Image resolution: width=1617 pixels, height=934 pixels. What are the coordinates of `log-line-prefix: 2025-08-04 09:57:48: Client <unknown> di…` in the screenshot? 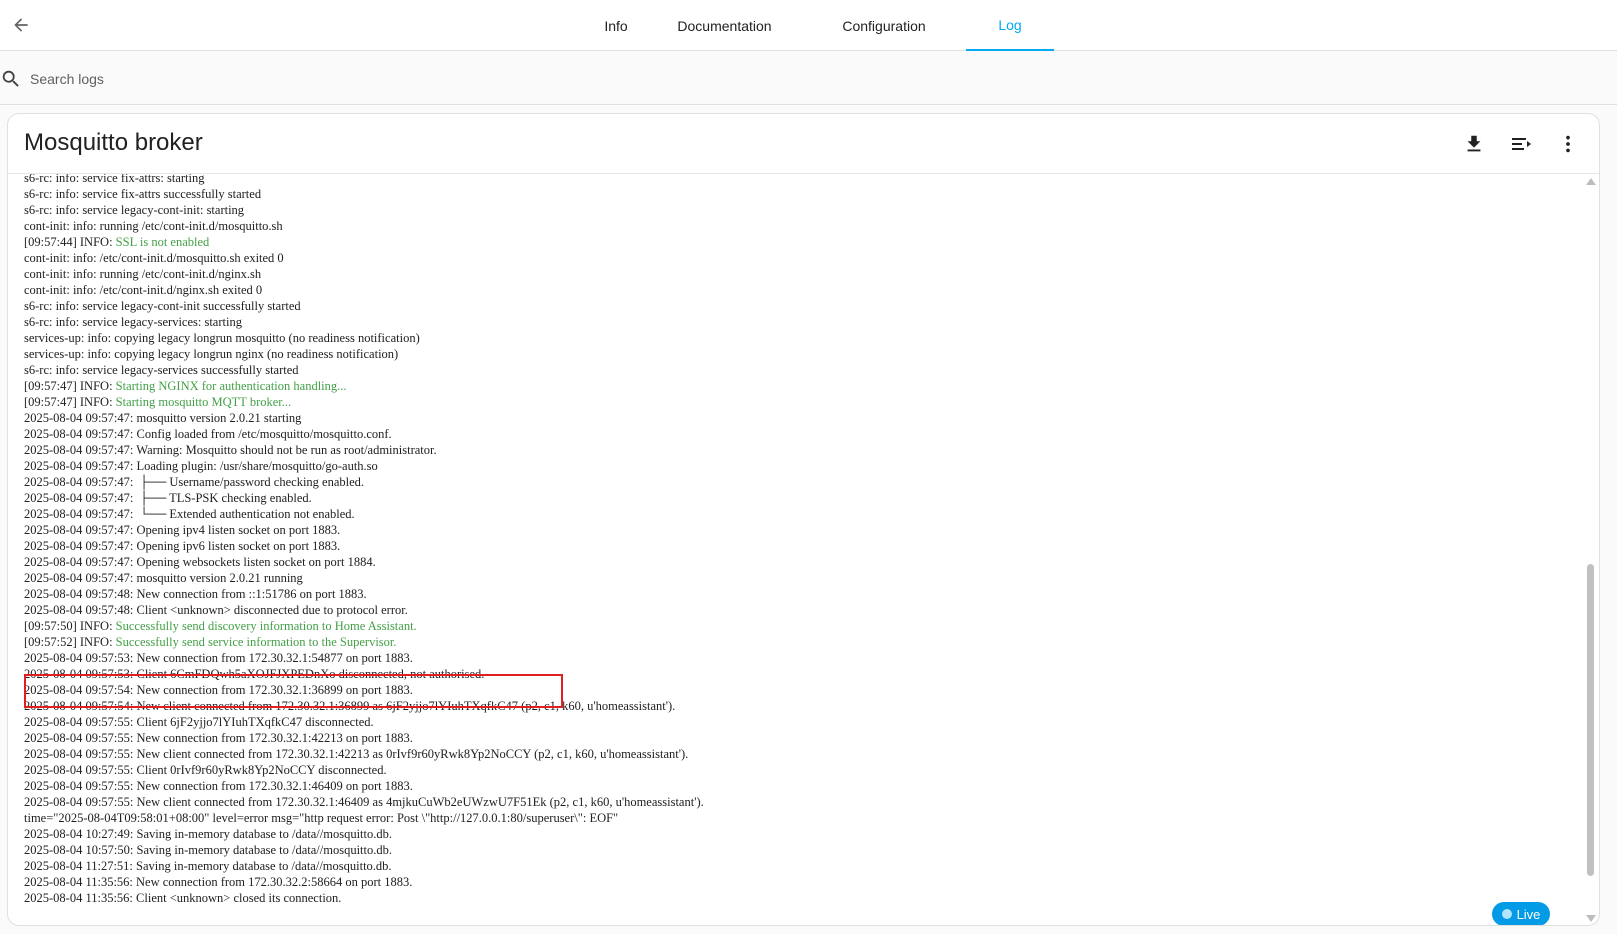 It's located at (216, 610).